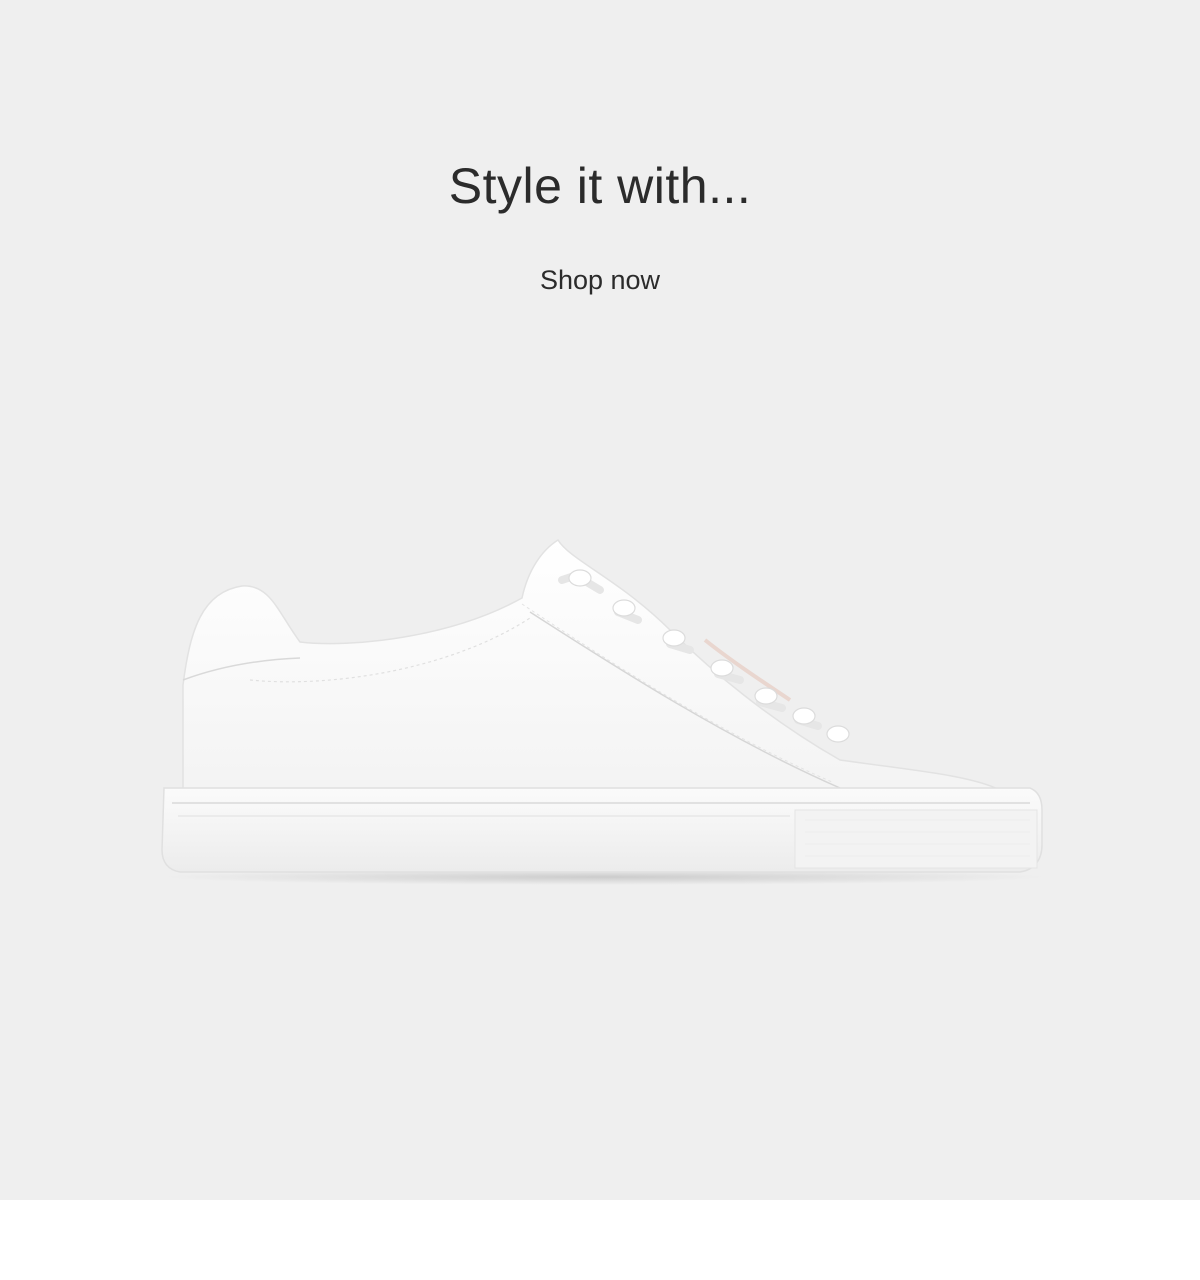 The width and height of the screenshot is (1200, 1280). Describe the element at coordinates (600, 280) in the screenshot. I see `shop-now-link: Shop now` at that location.